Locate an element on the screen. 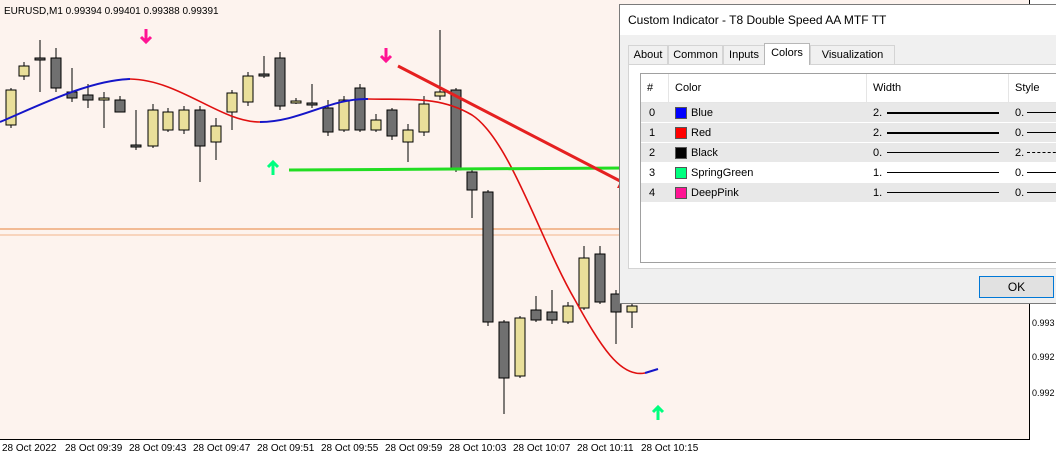 The image size is (1056, 462). color-name: Black is located at coordinates (704, 153).